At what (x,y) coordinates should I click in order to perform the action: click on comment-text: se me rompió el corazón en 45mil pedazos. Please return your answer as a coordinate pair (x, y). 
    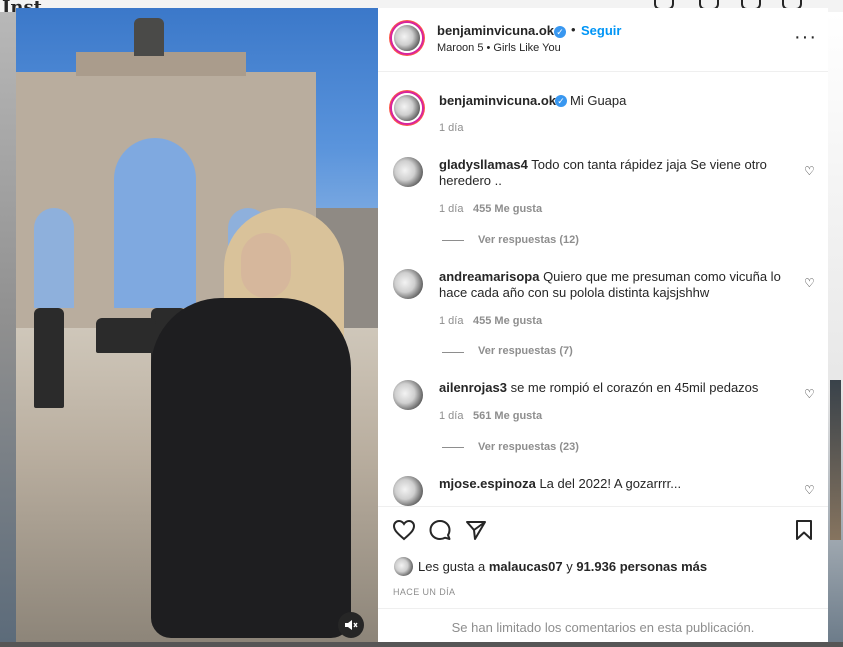
    Looking at the image, I should click on (634, 387).